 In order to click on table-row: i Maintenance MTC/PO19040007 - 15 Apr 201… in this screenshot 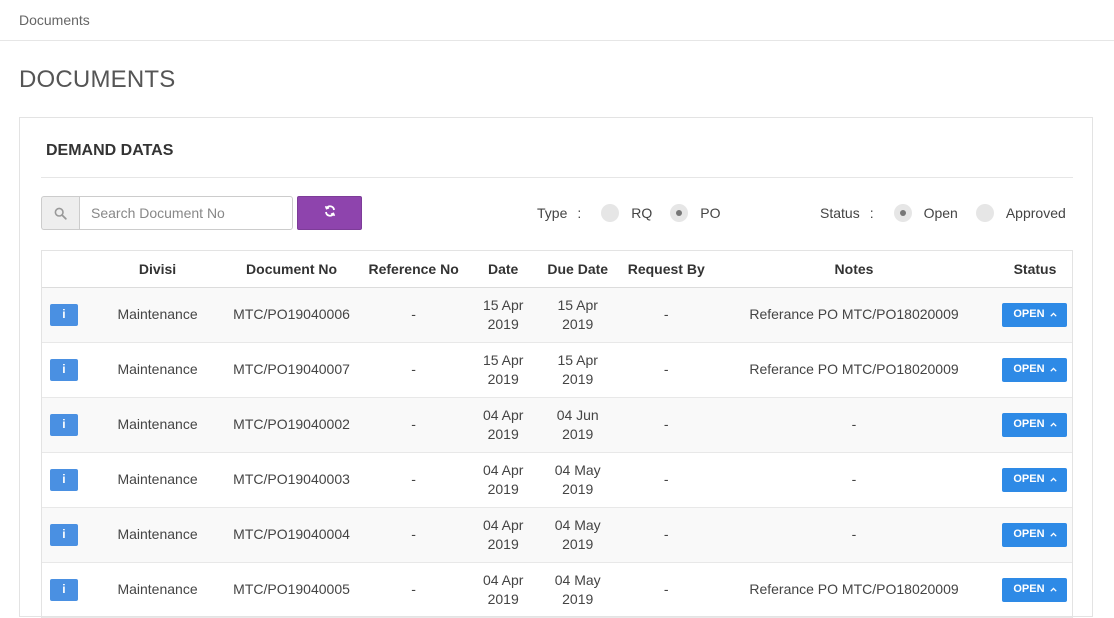, I will do `click(557, 370)`.